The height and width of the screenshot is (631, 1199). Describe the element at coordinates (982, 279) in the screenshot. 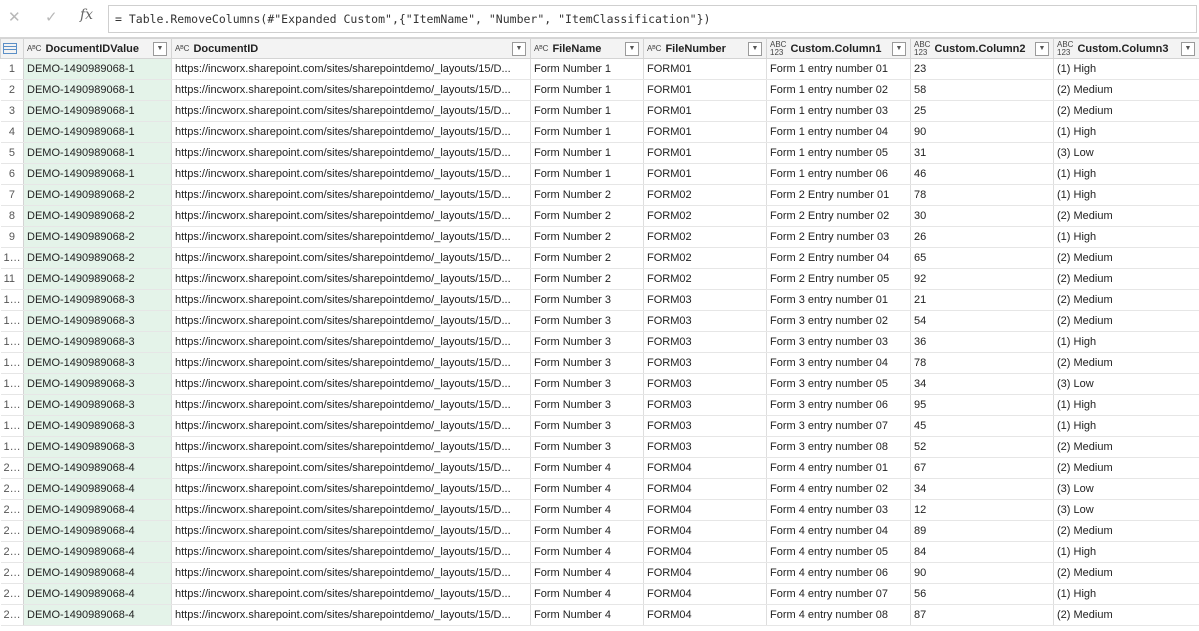

I see `table-cell: 92` at that location.